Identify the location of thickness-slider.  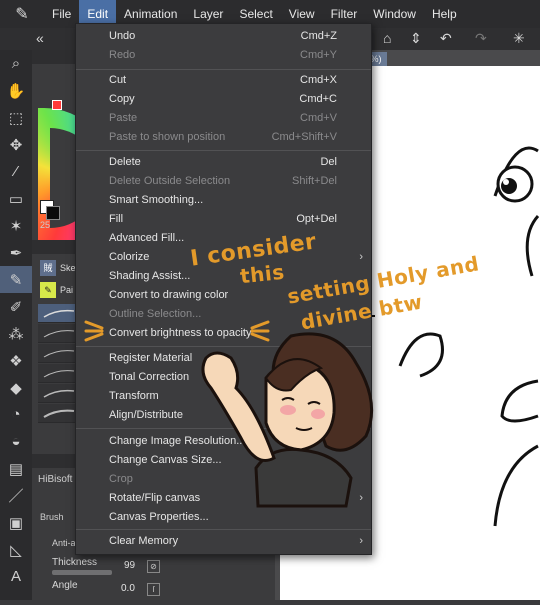
(82, 572).